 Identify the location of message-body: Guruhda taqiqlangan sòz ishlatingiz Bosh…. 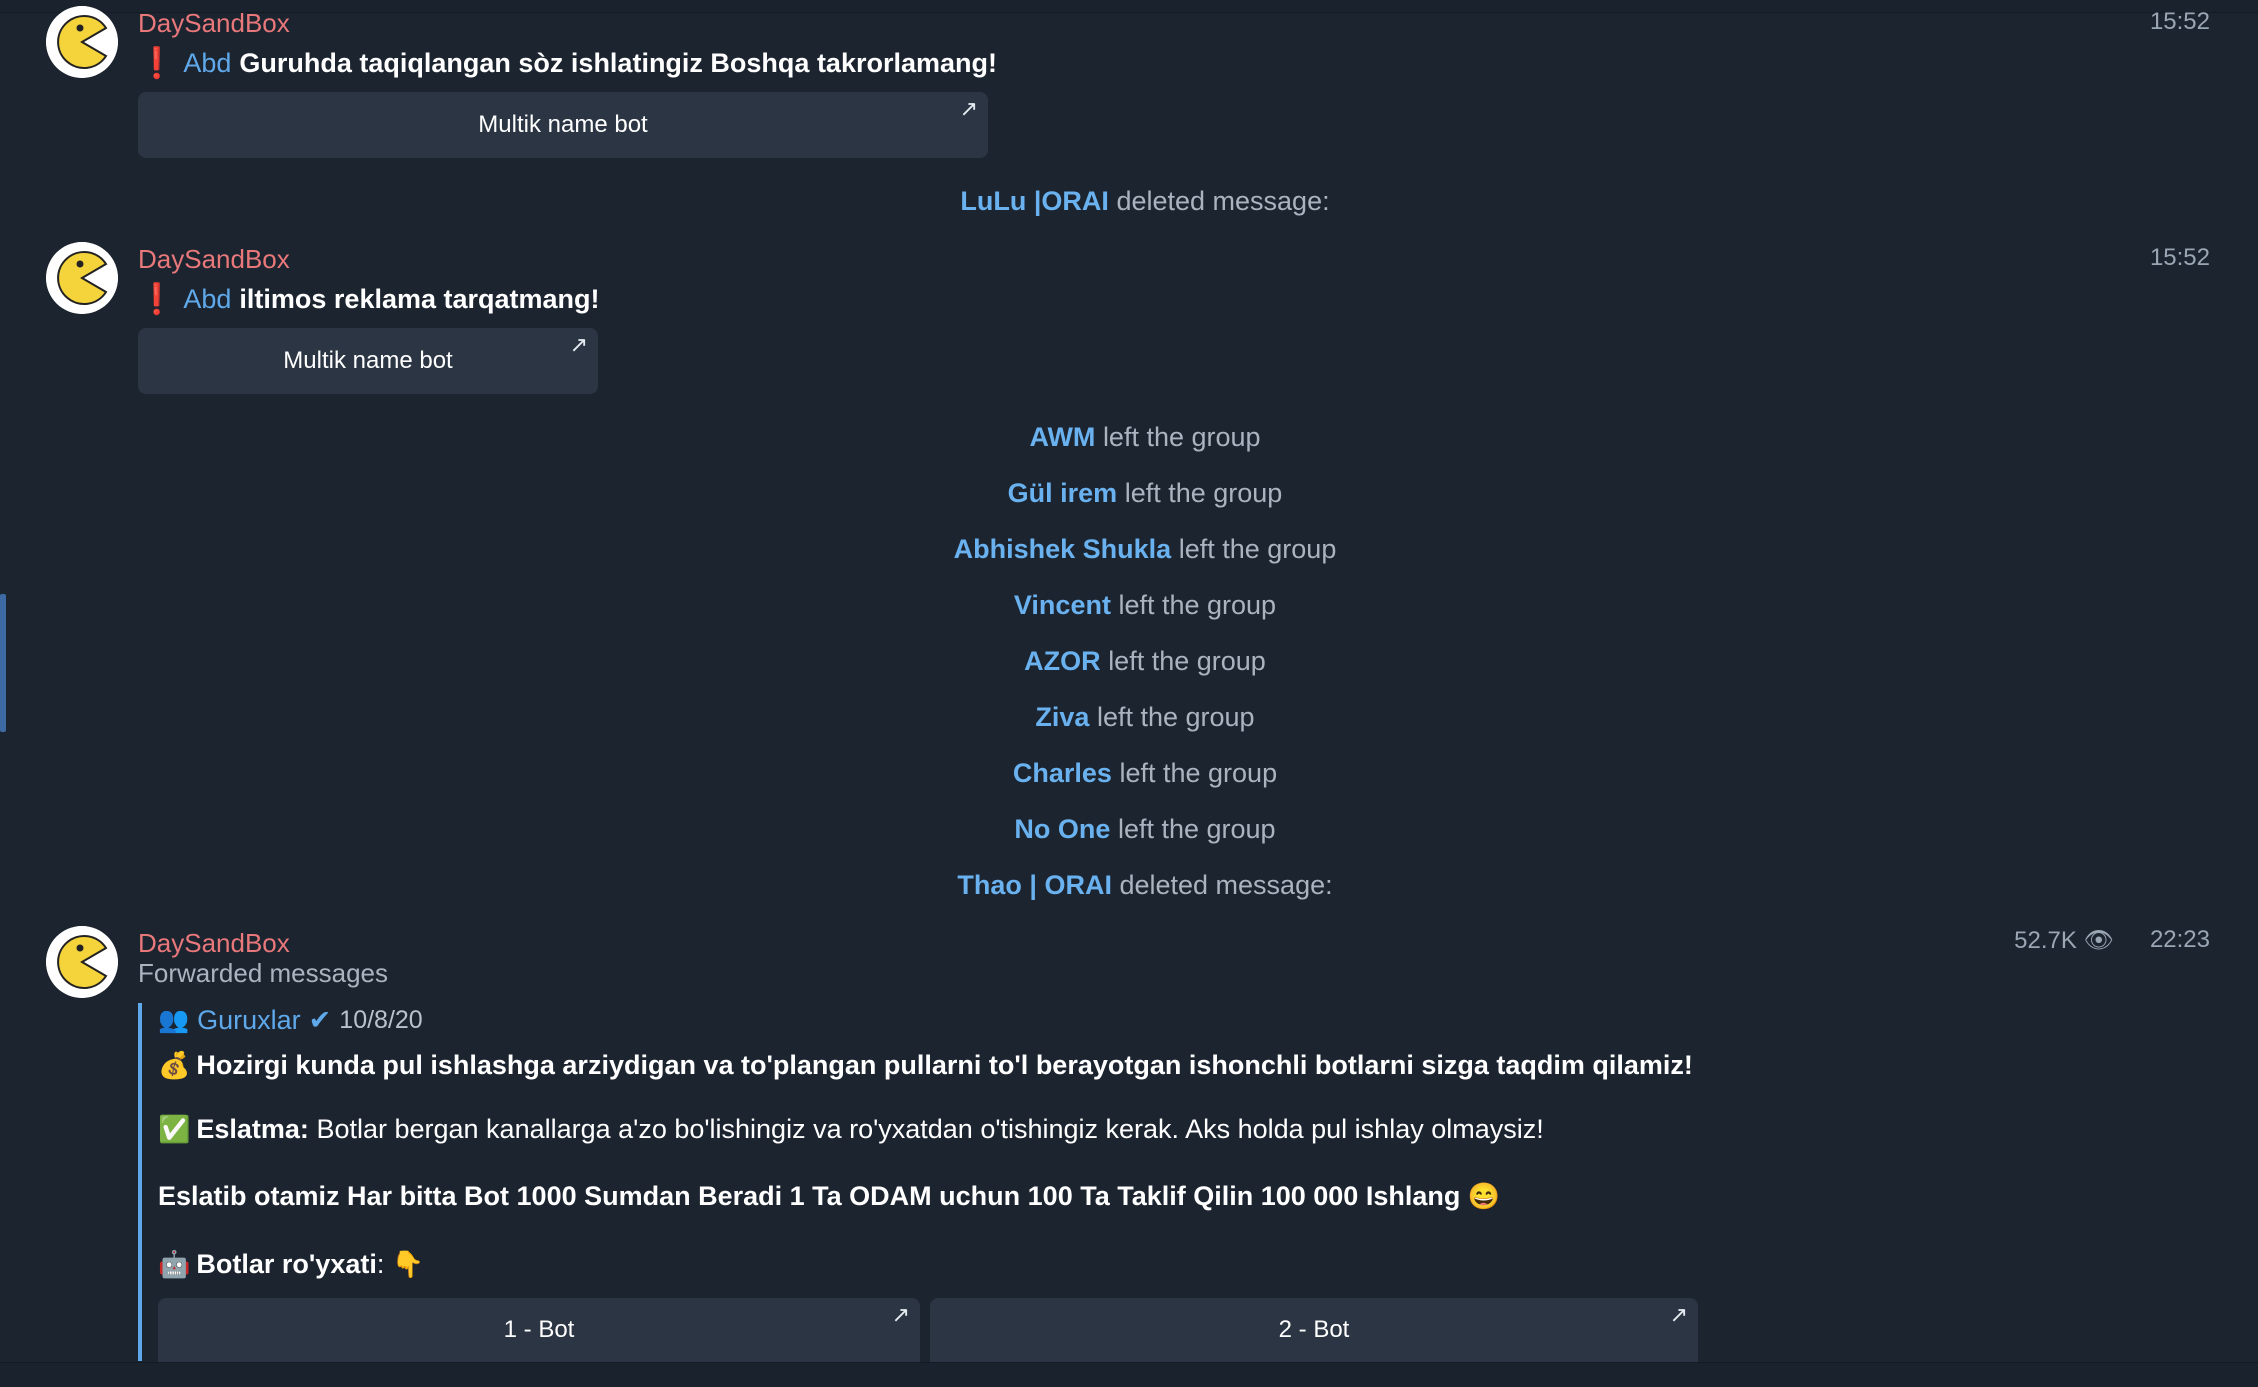
(618, 63).